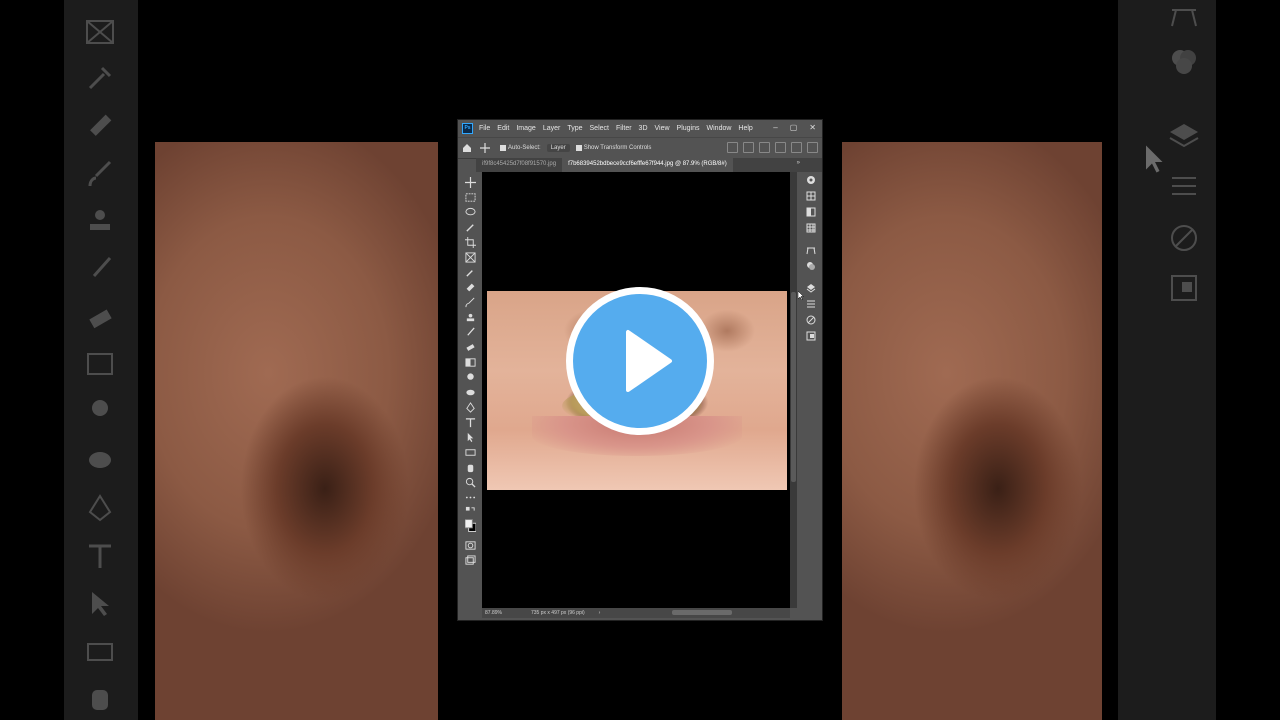  I want to click on maximize-button: ▢, so click(794, 127).